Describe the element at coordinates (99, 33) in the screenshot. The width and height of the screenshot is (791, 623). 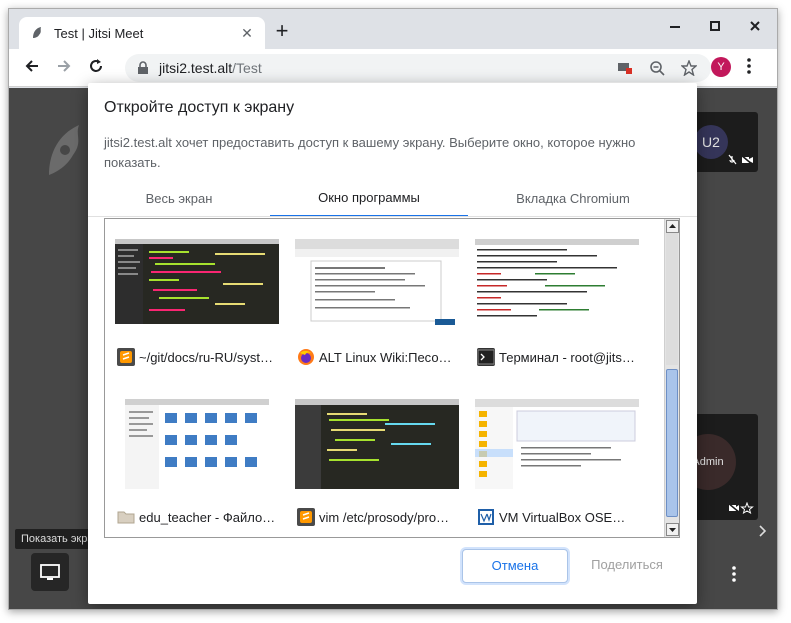
I see `tab-title: Test | Jitsi Meet` at that location.